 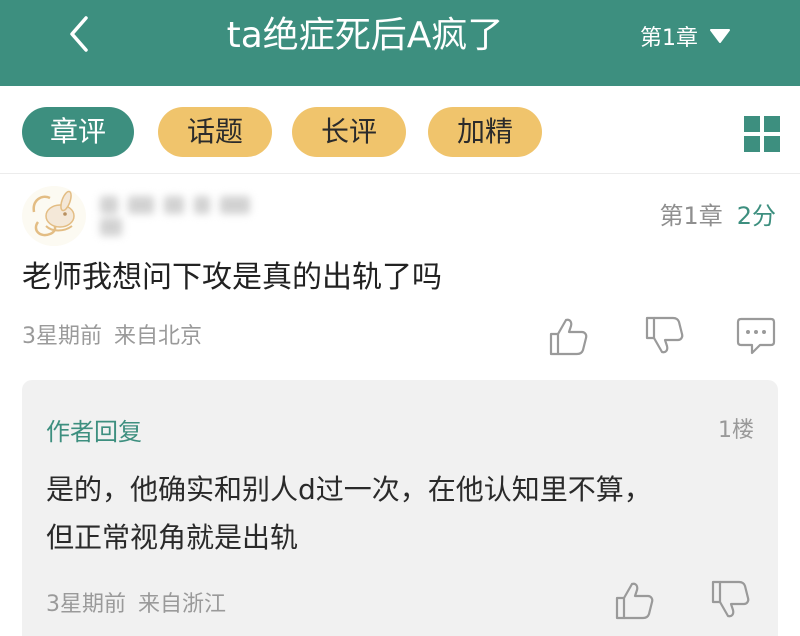 I want to click on comment-icon, so click(x=756, y=336).